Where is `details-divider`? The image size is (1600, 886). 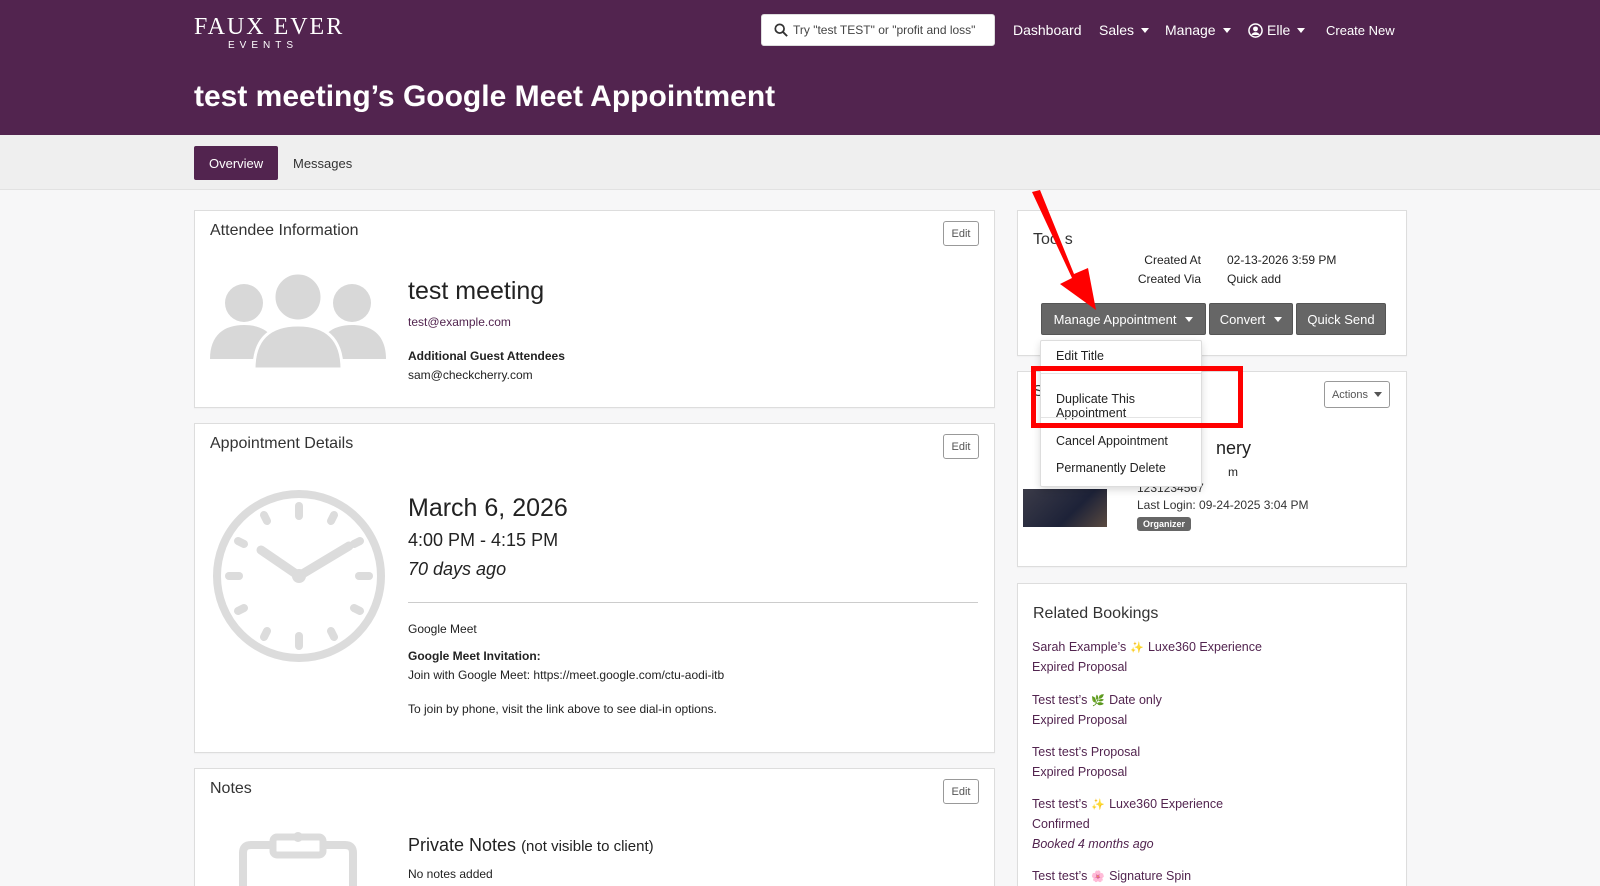
details-divider is located at coordinates (693, 602).